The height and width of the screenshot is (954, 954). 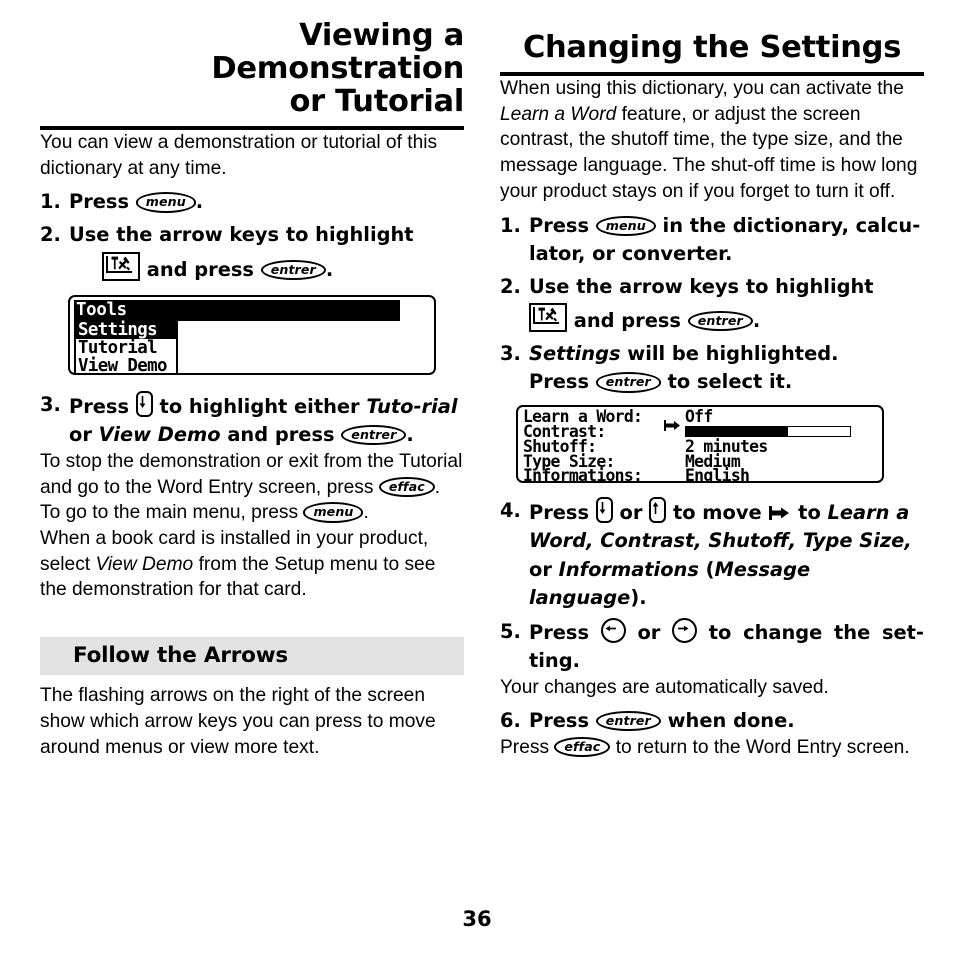 I want to click on right-step-2-line2: and press entrer., so click(x=712, y=318).